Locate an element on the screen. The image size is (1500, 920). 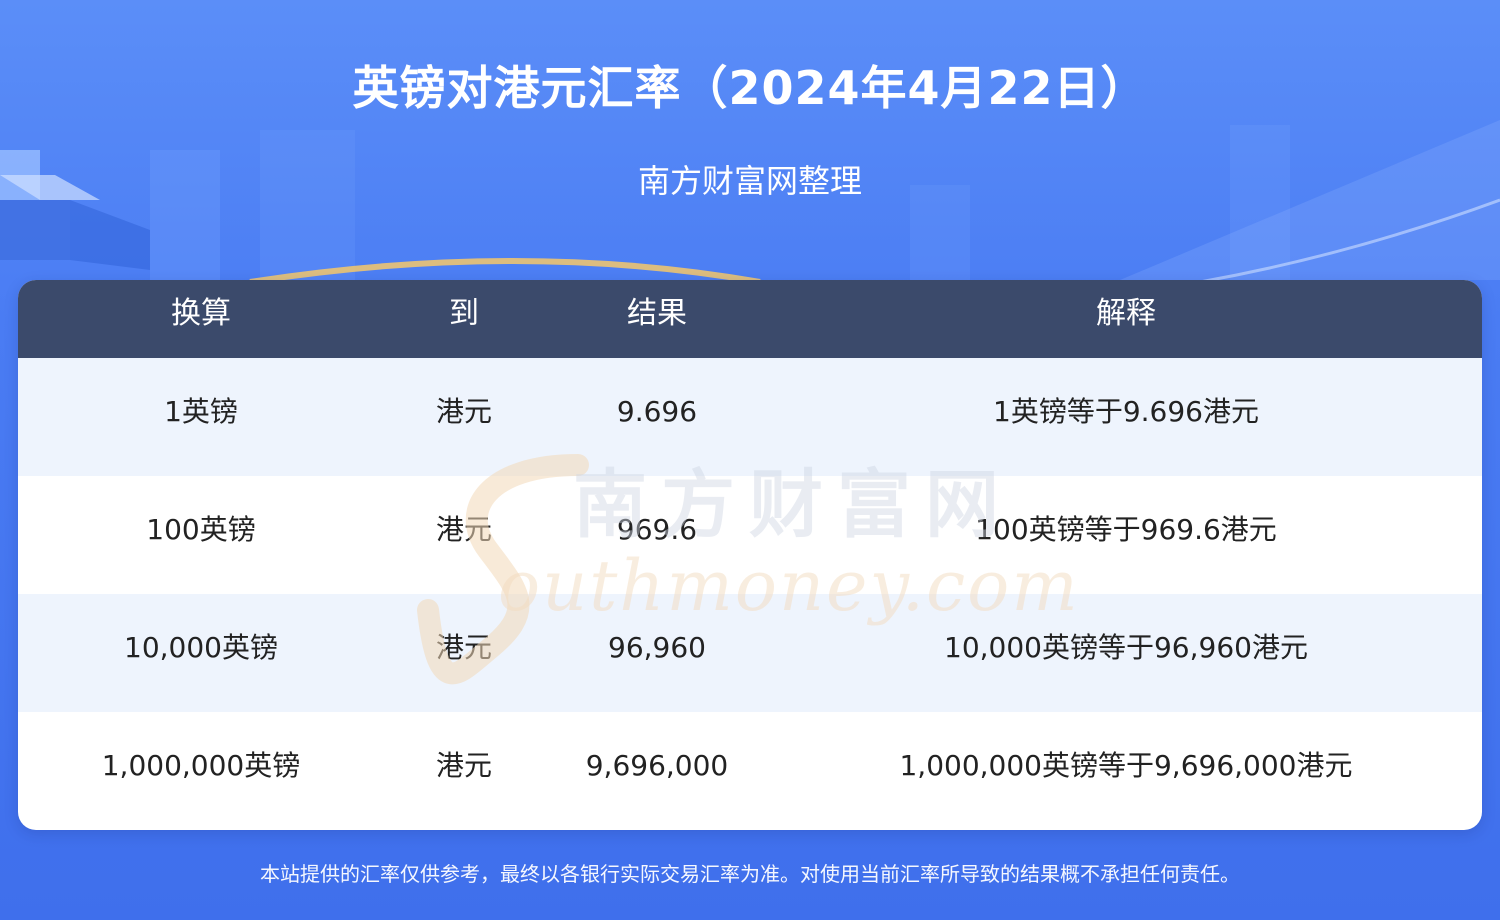
cell-explain: 1英镑等于9.696港元 is located at coordinates (1126, 411).